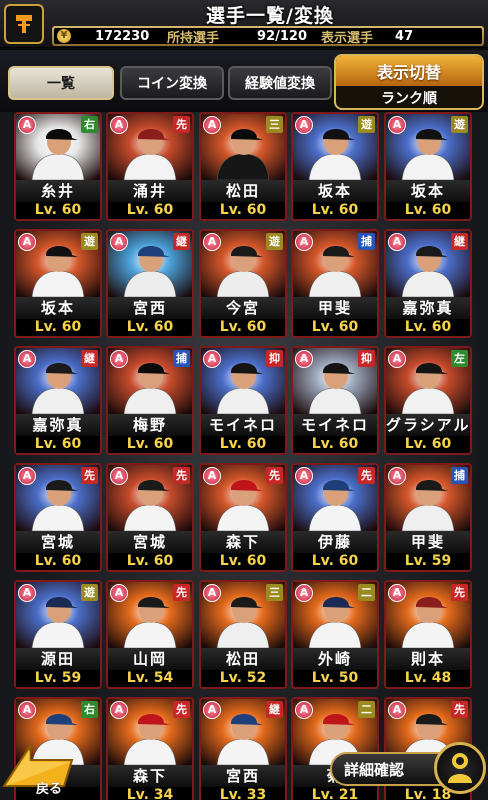 This screenshot has width=488, height=800. Describe the element at coordinates (150, 748) in the screenshot. I see `player-card: A 先森下 Lv. 34` at that location.